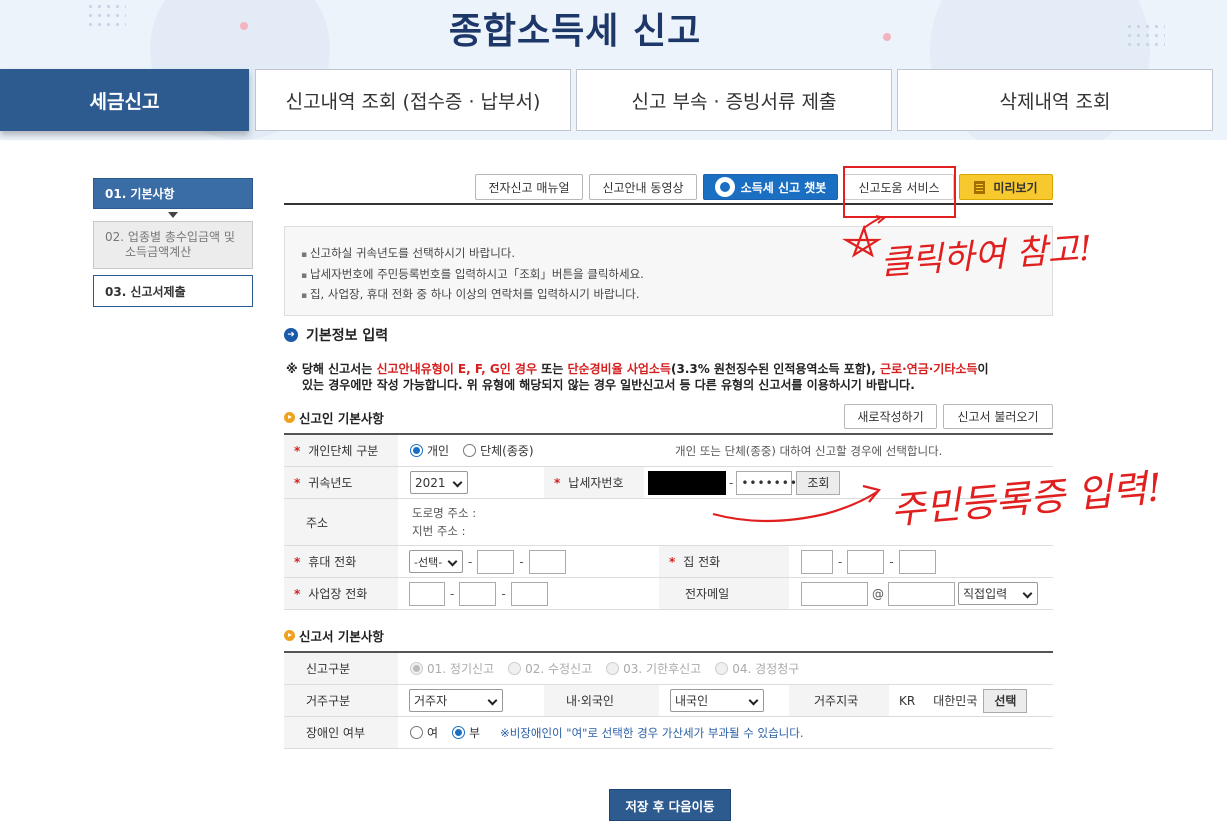 The height and width of the screenshot is (838, 1227). Describe the element at coordinates (1005, 700) in the screenshot. I see `country-select-button: 선택` at that location.